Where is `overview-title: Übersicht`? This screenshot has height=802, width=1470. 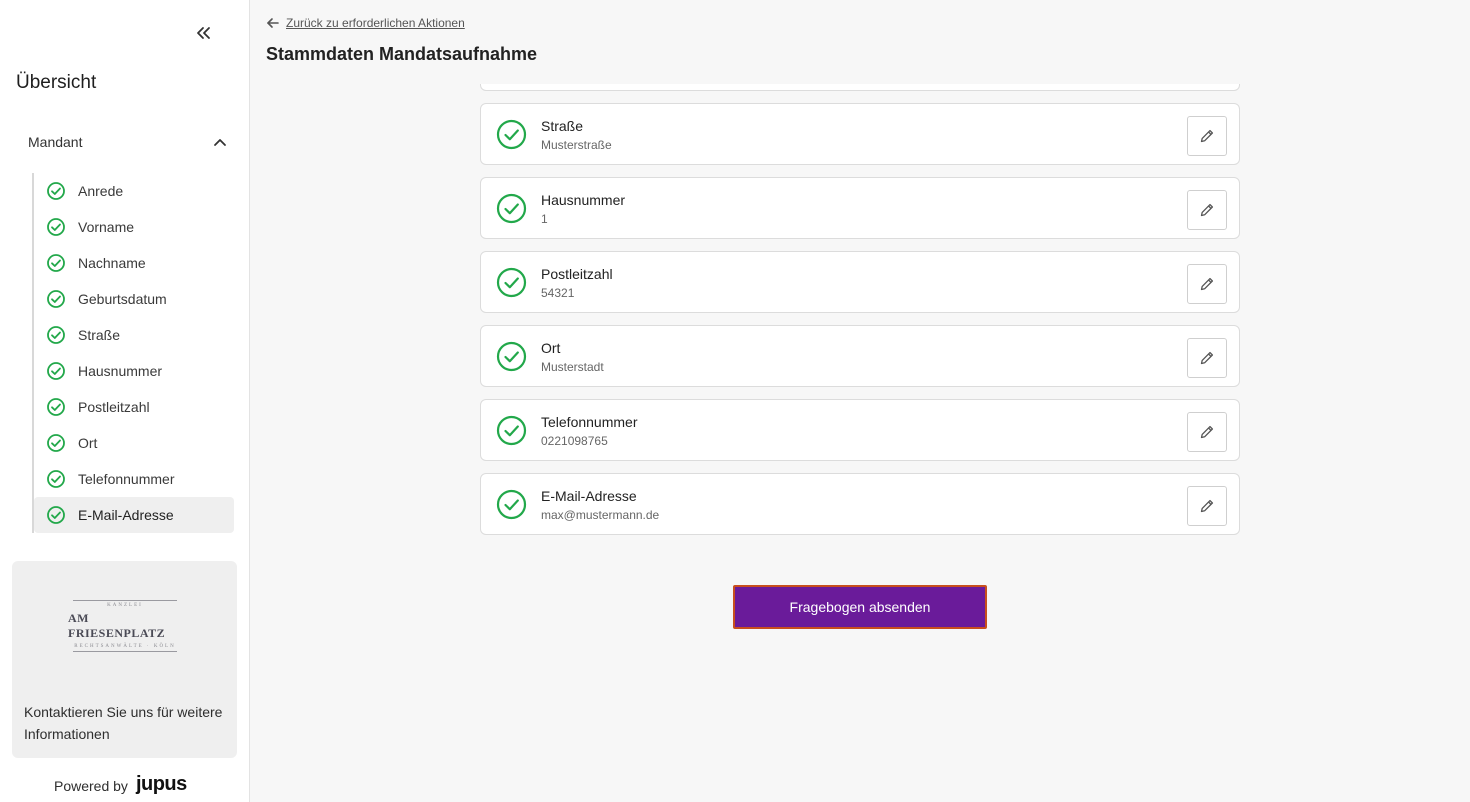 overview-title: Übersicht is located at coordinates (56, 82).